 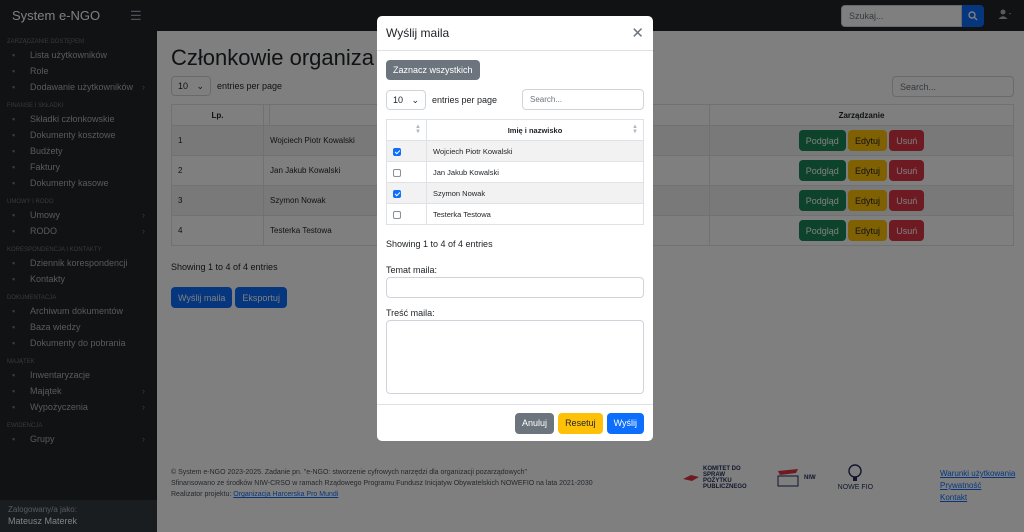 I want to click on modal-page-size-select: 10 ⌄, so click(x=406, y=100).